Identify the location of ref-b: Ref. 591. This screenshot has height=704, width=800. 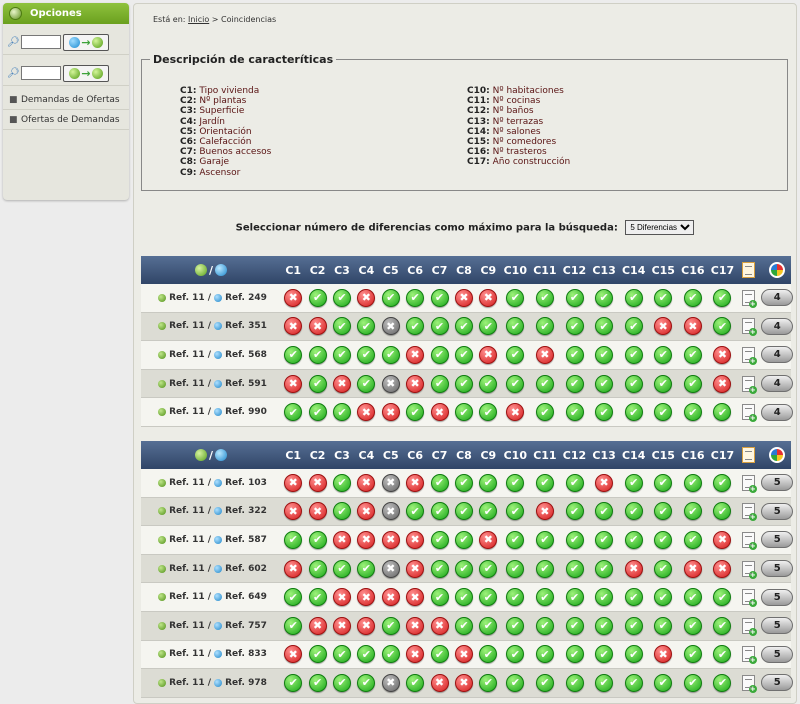
(246, 384).